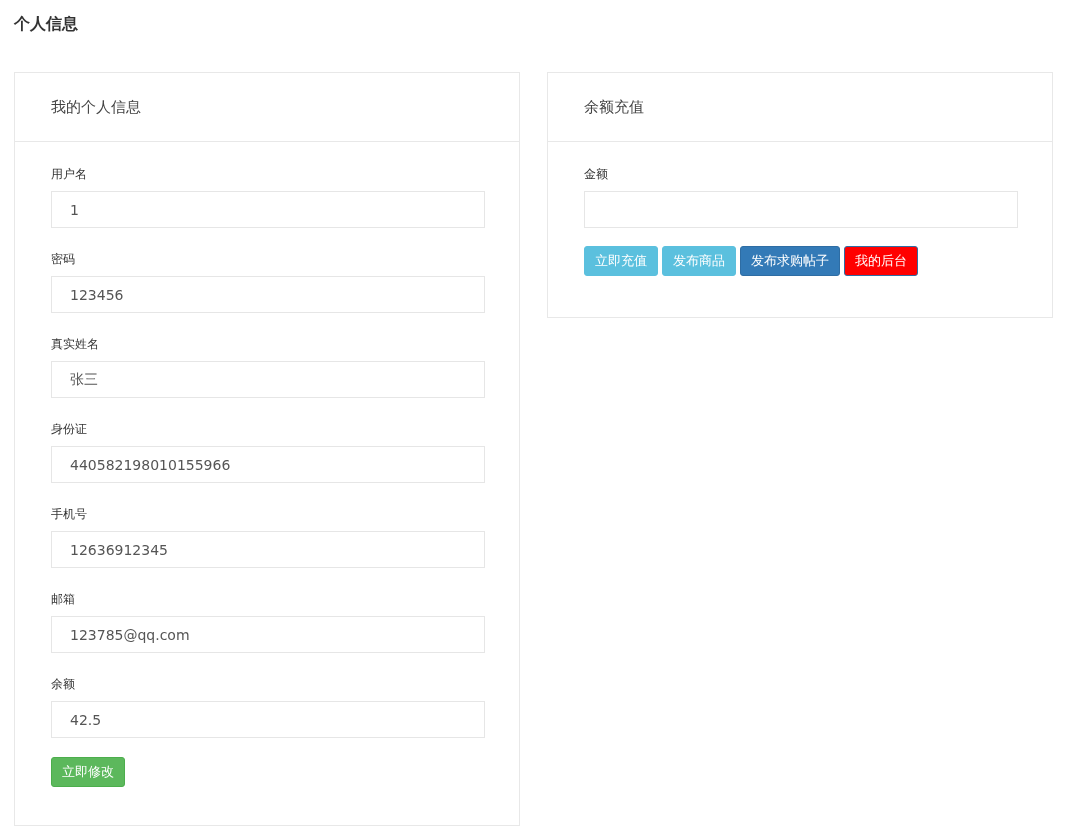 The width and height of the screenshot is (1080, 829). I want to click on input-field: 123456, so click(268, 294).